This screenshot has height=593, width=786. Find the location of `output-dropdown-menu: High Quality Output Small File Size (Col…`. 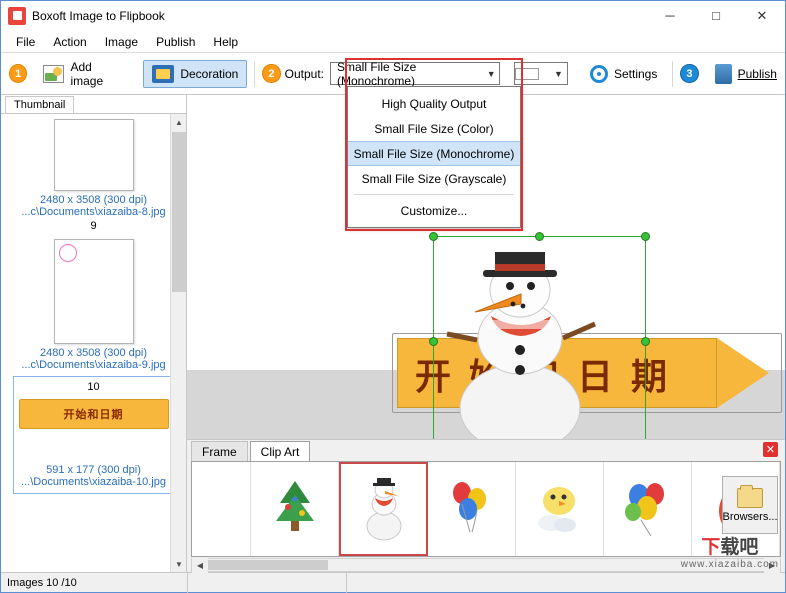

output-dropdown-menu: High Quality Output Small File Size (Col… is located at coordinates (434, 157).